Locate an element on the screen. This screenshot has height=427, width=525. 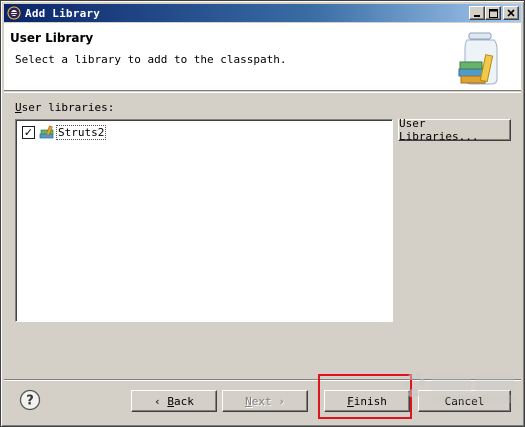
list-item: ✓ Struts2 is located at coordinates (64, 132).